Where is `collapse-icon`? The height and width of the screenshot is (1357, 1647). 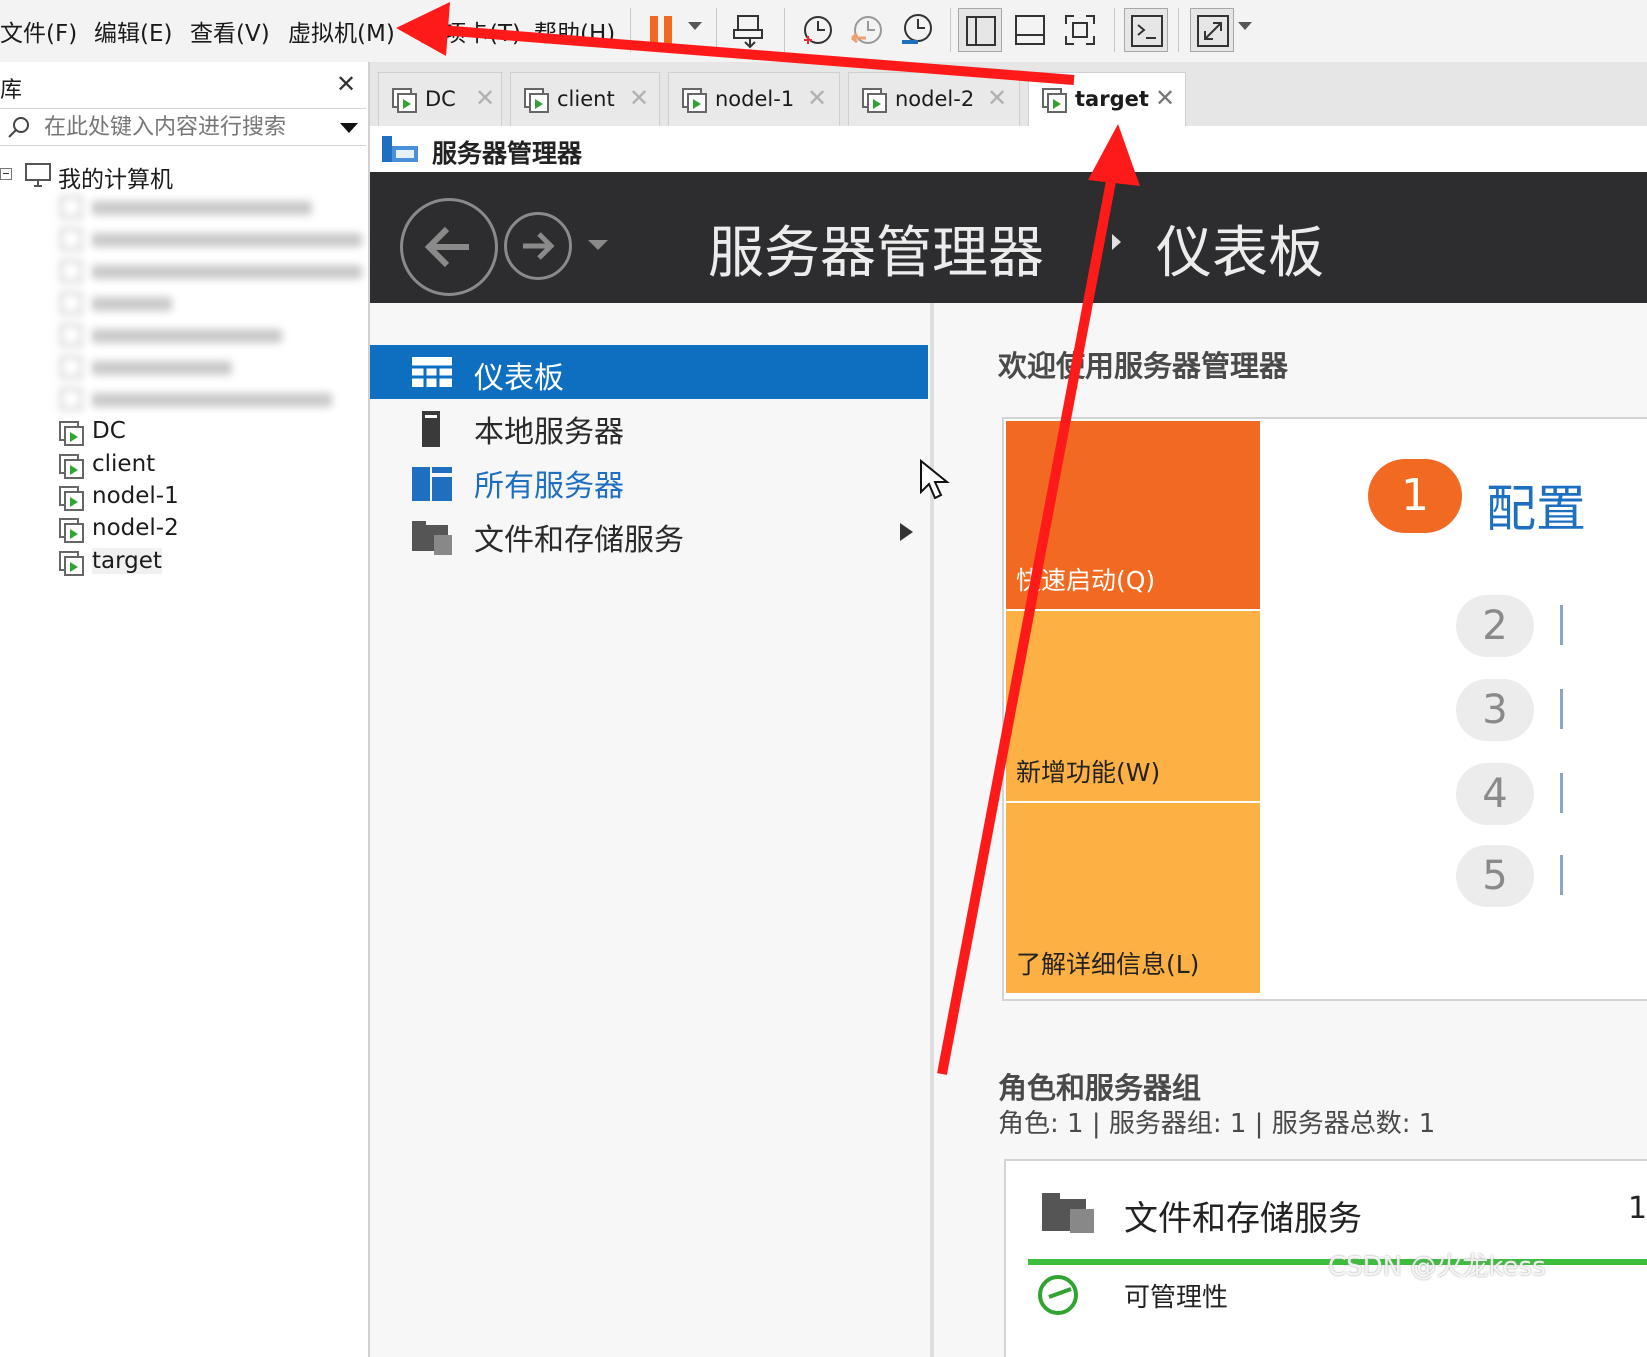 collapse-icon is located at coordinates (6, 174).